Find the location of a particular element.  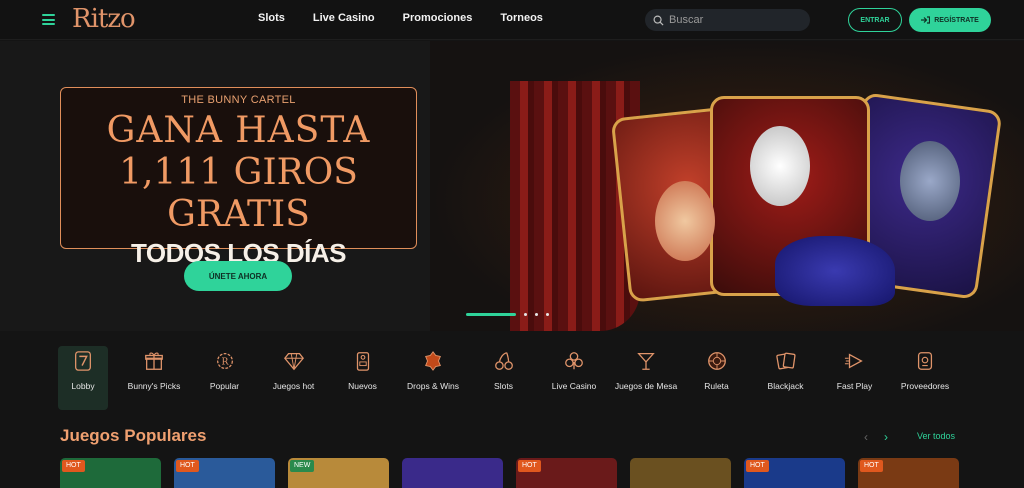

category-juegos-de-mesa: Juegos de Mesa is located at coordinates (646, 378).